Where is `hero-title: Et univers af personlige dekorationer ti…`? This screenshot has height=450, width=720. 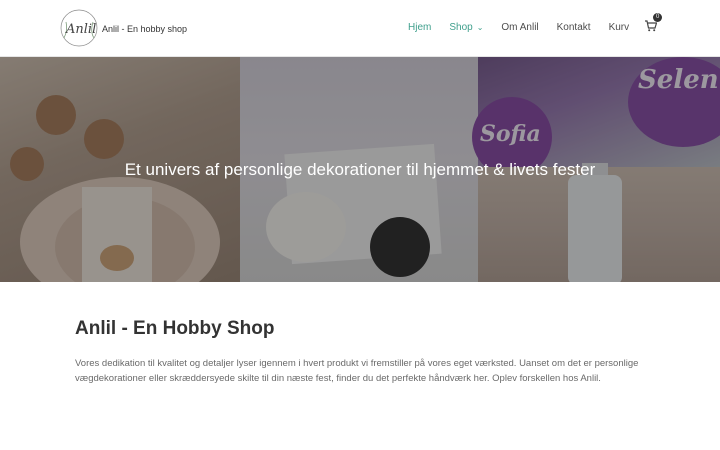 hero-title: Et univers af personlige dekorationer ti… is located at coordinates (360, 169).